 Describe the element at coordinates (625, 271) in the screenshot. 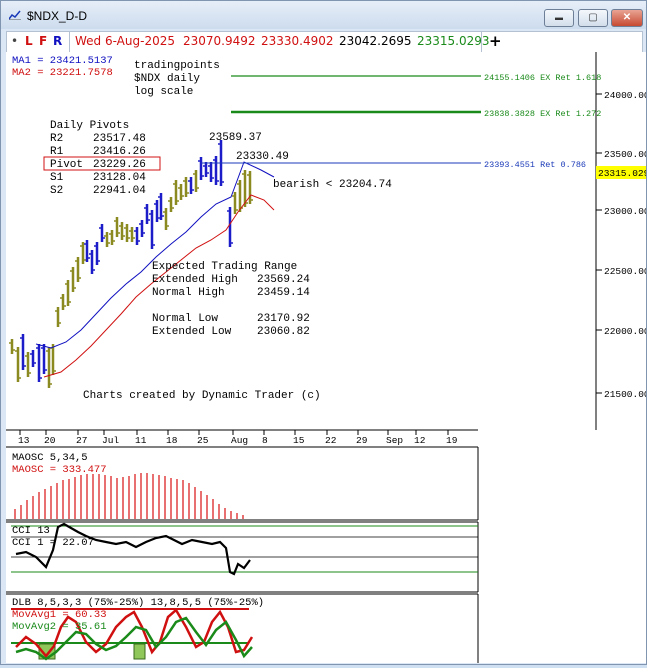

I see `price-tick-label: 22500.0000` at that location.